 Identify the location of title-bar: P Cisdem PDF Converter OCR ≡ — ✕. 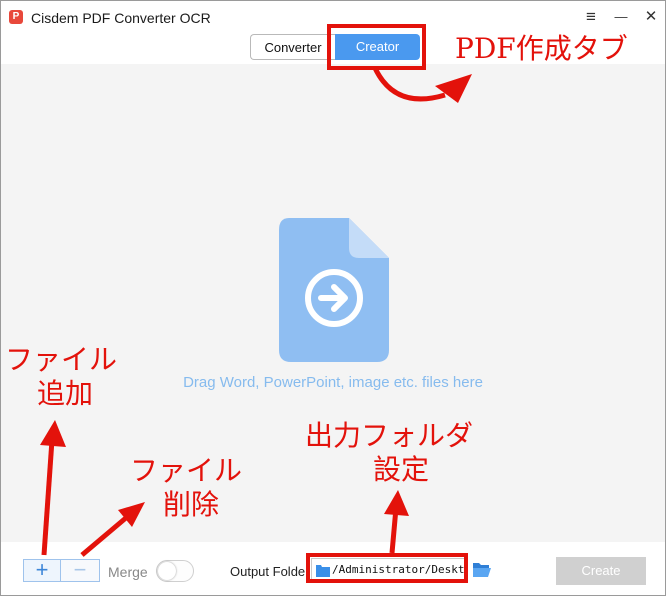
(333, 17).